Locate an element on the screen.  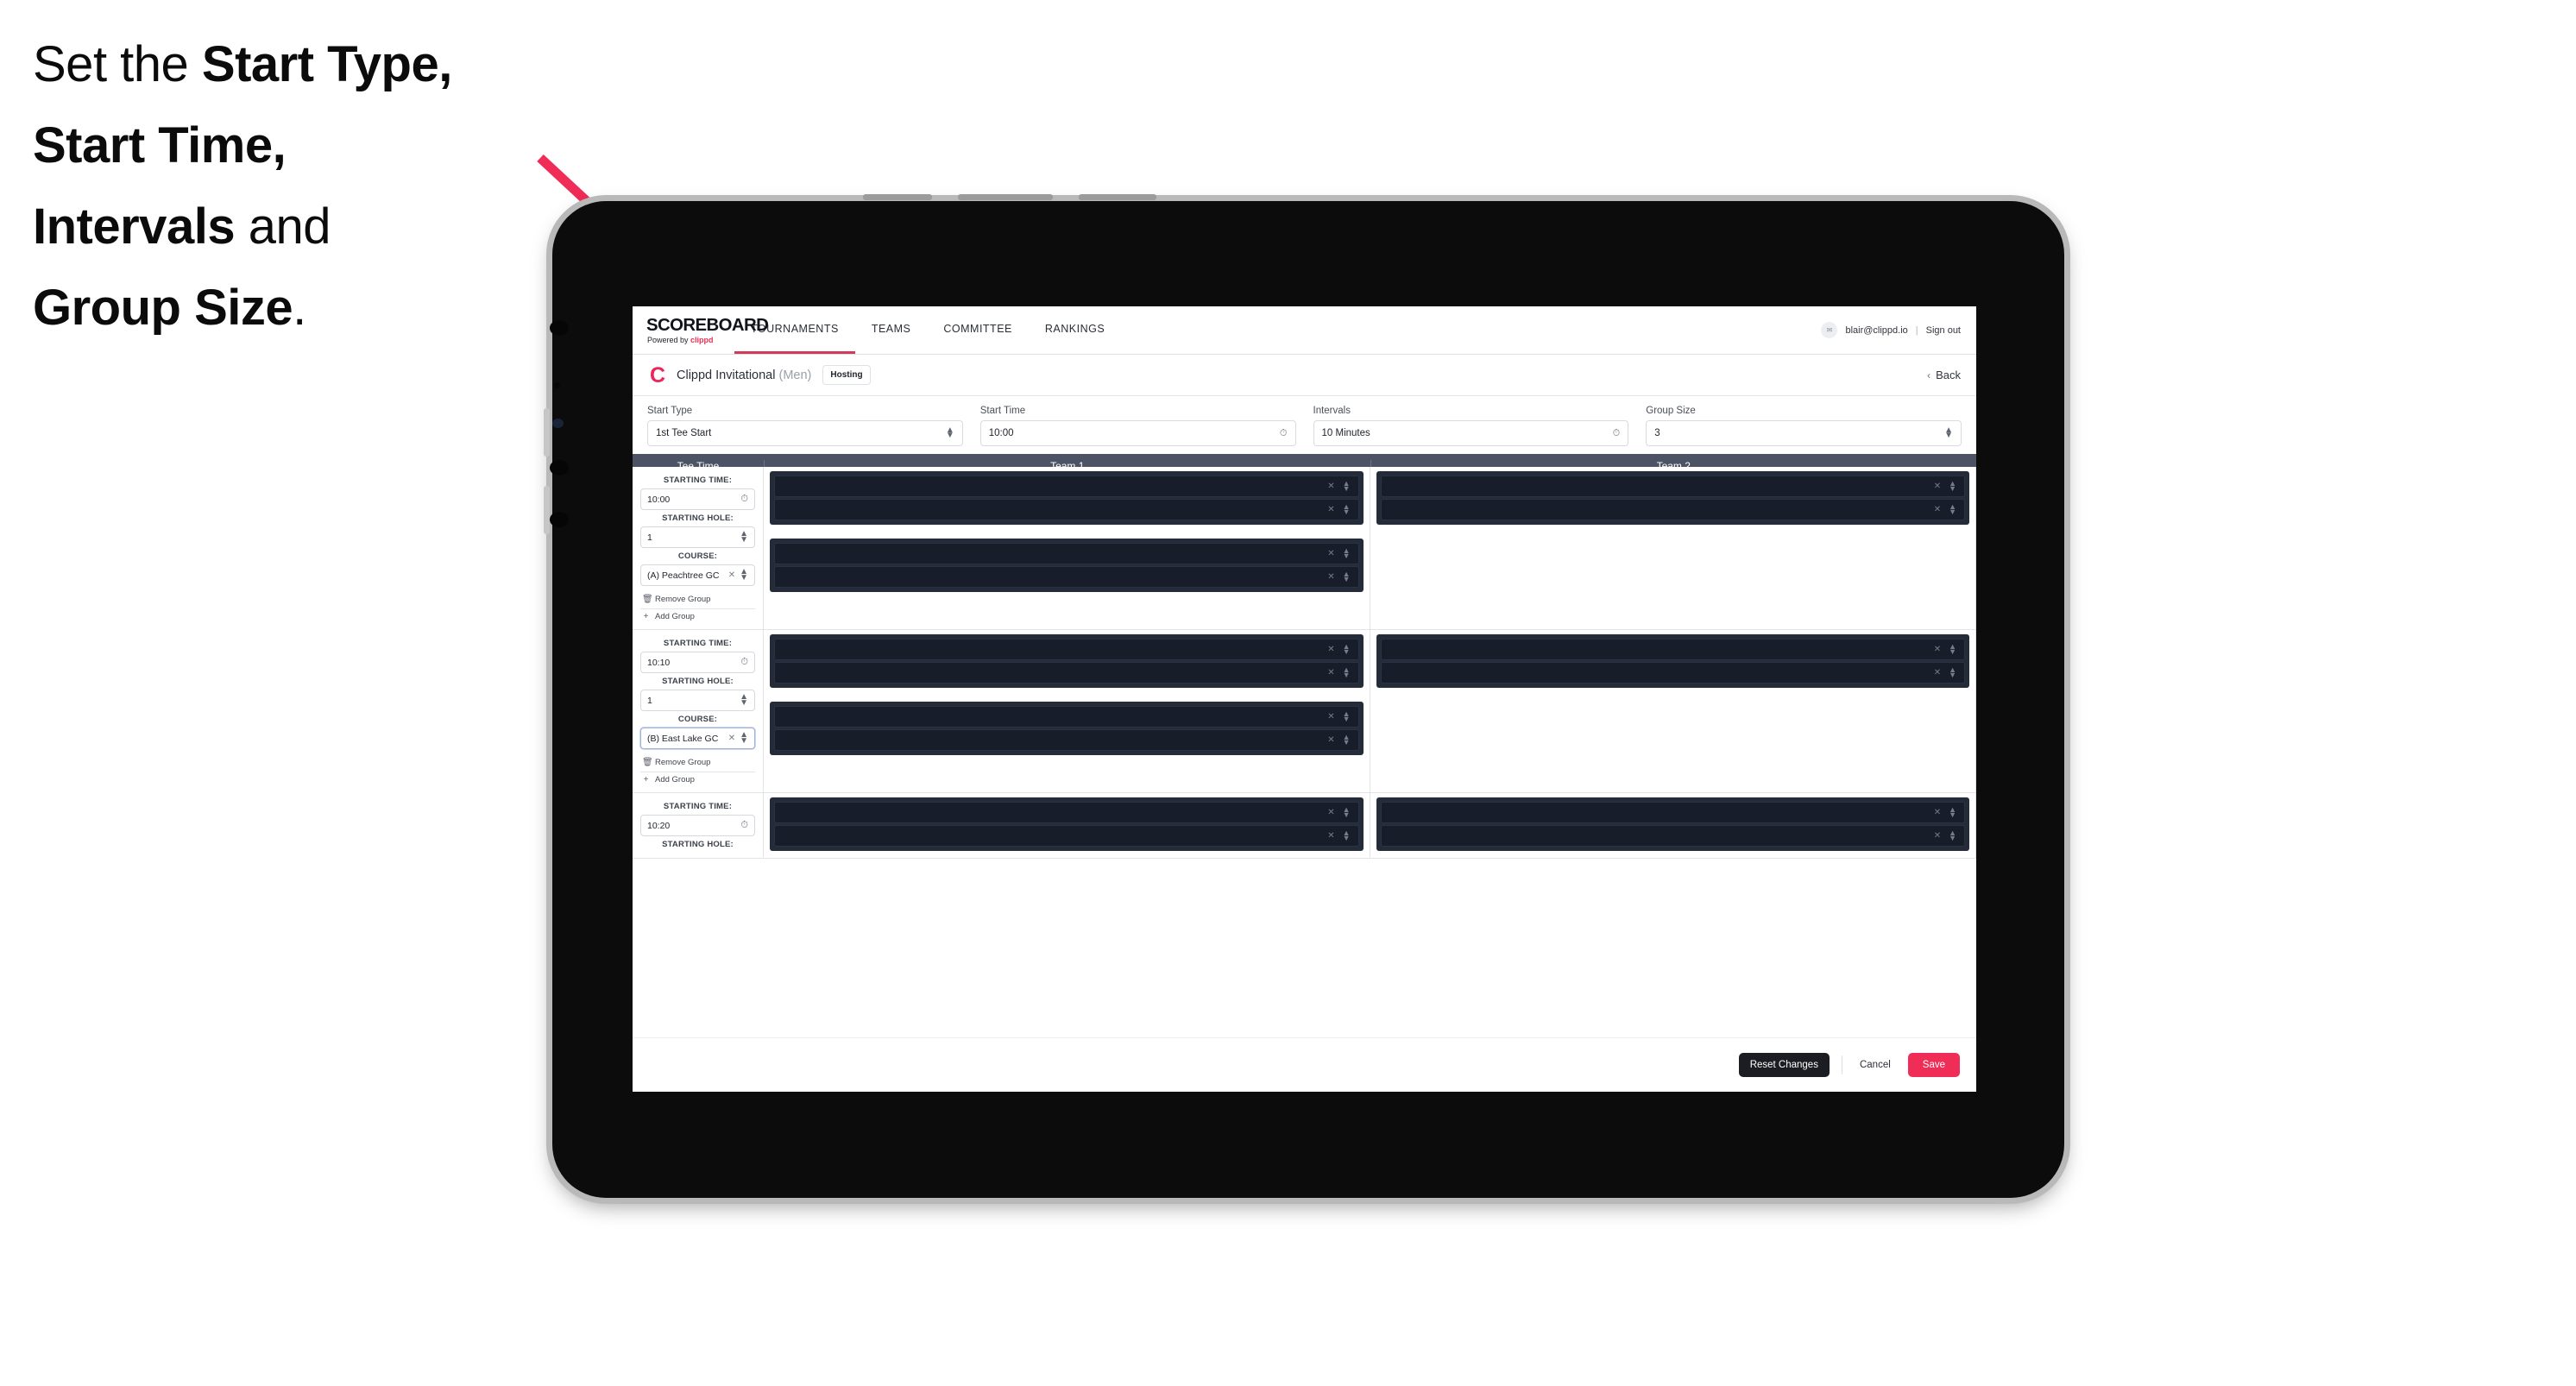
starting-time-input: 10:10 ⏱ is located at coordinates (697, 663).